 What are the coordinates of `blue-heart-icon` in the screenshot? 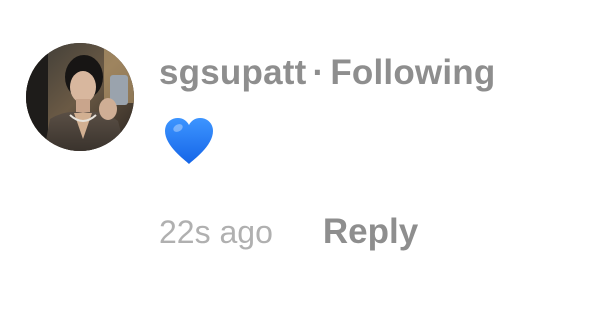 It's located at (189, 141).